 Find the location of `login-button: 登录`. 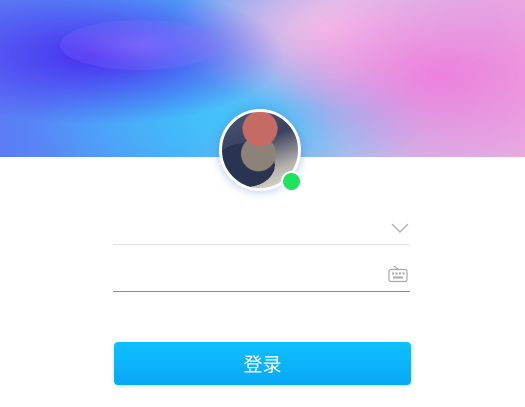

login-button: 登录 is located at coordinates (262, 363).